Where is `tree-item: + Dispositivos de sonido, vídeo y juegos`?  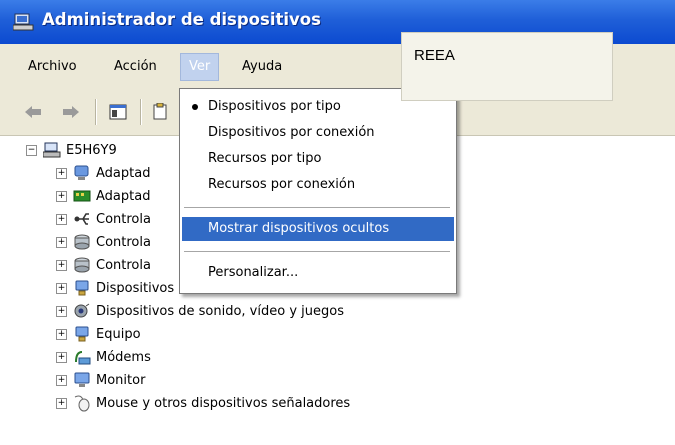 tree-item: + Dispositivos de sonido, vídeo y juegos is located at coordinates (200, 311).